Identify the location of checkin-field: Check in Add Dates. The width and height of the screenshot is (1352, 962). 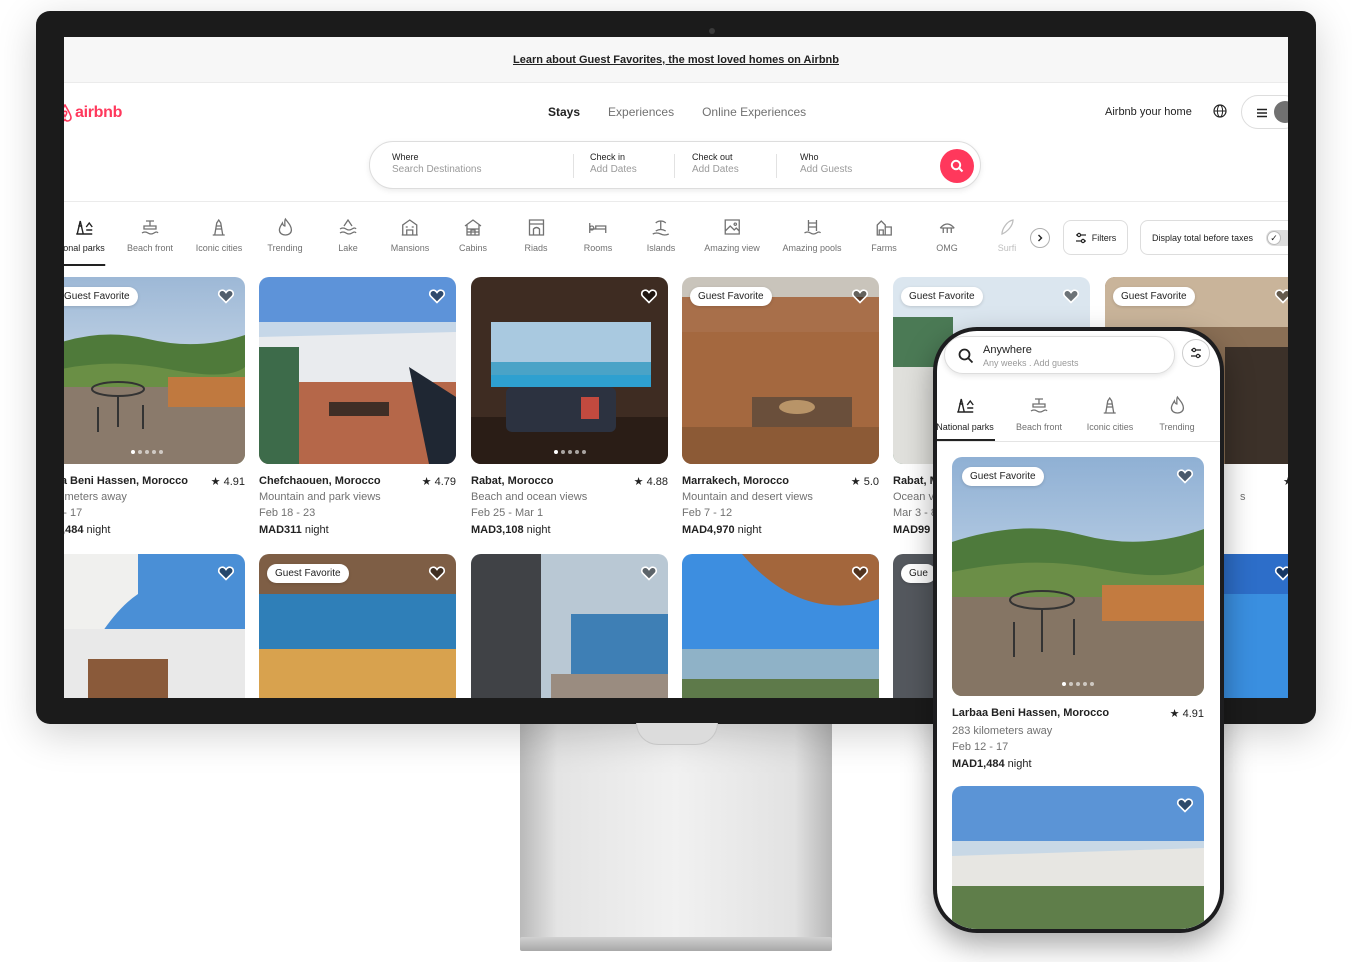
(613, 163).